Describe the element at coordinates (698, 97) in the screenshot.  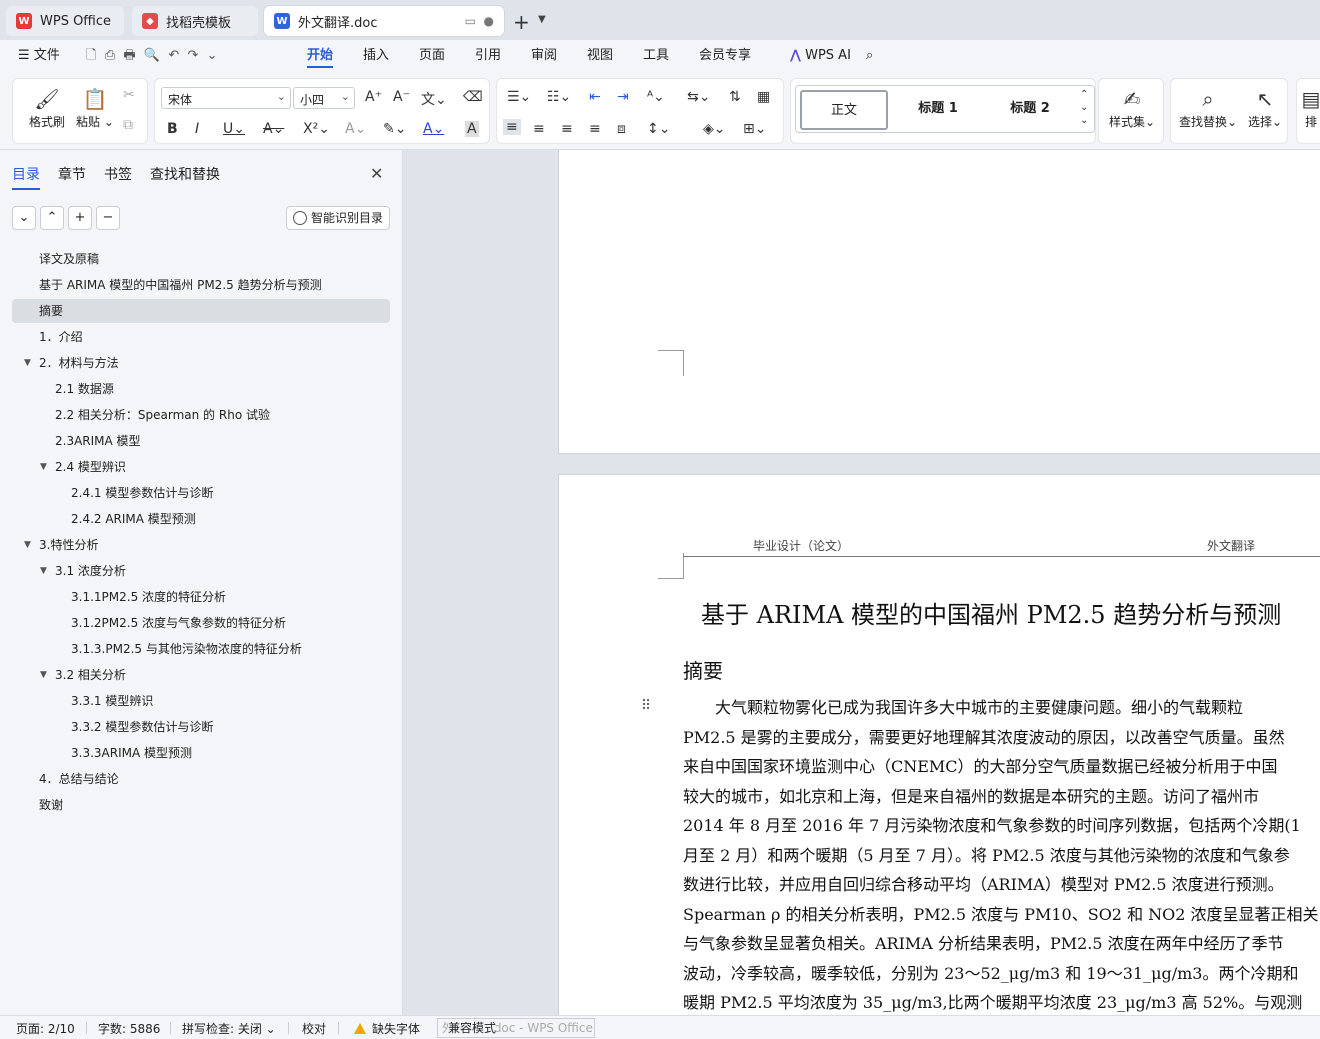
I see `line-break-icon: ⇆⌄` at that location.